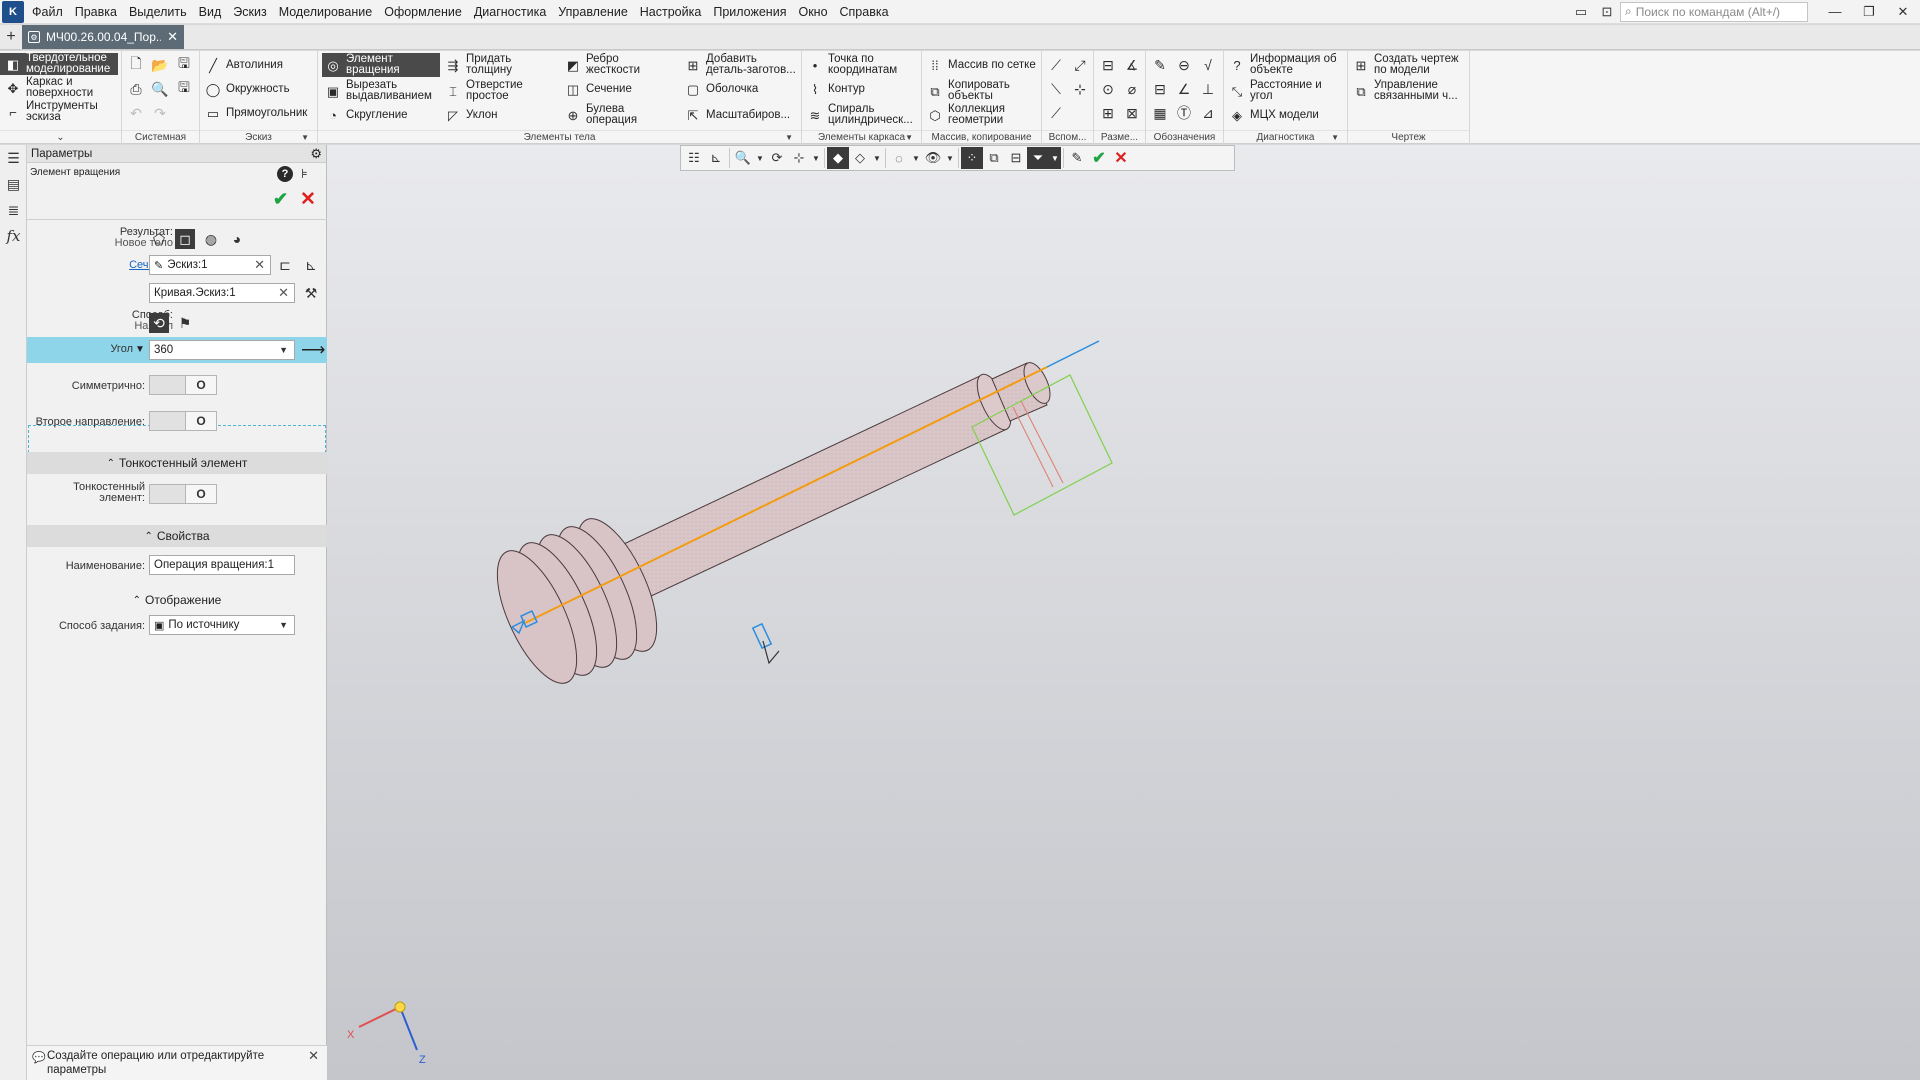 Image resolution: width=1920 pixels, height=1080 pixels. Describe the element at coordinates (860, 158) in the screenshot. I see `wireframe-display-icon: ◇` at that location.